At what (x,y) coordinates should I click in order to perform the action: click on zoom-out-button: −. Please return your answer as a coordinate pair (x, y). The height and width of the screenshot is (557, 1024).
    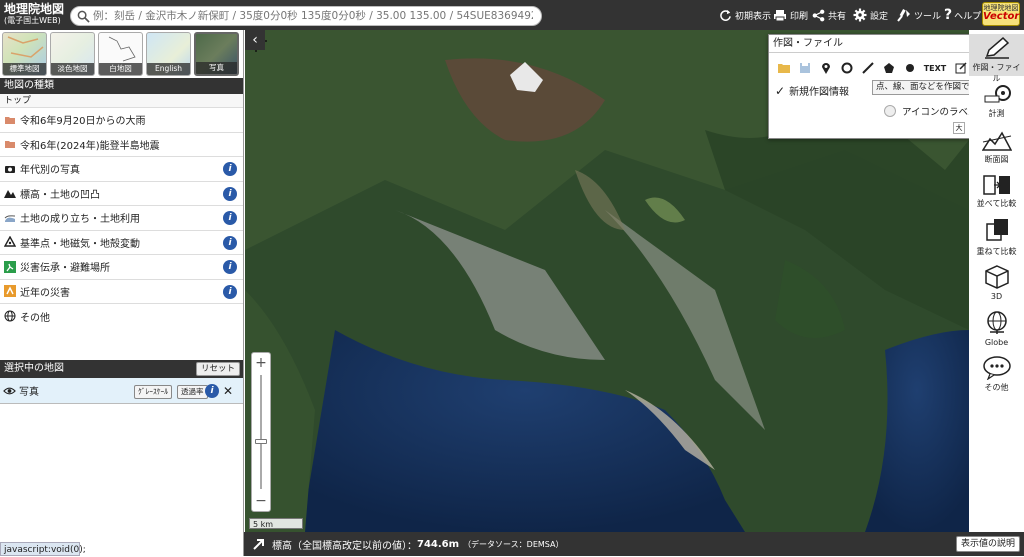
    Looking at the image, I should click on (261, 501).